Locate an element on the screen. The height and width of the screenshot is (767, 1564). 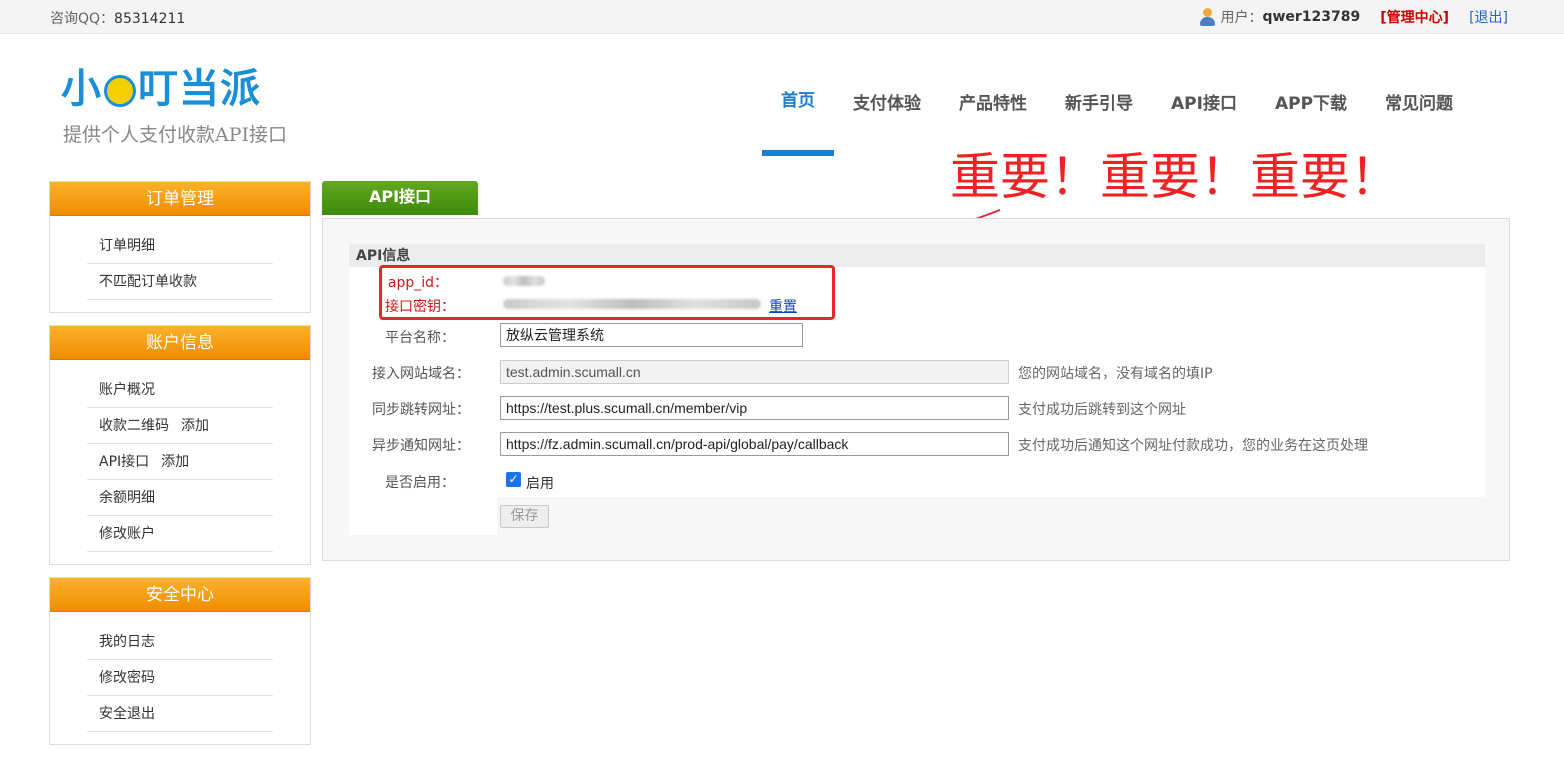
domain-label: 接入网站域名： is located at coordinates (421, 374).